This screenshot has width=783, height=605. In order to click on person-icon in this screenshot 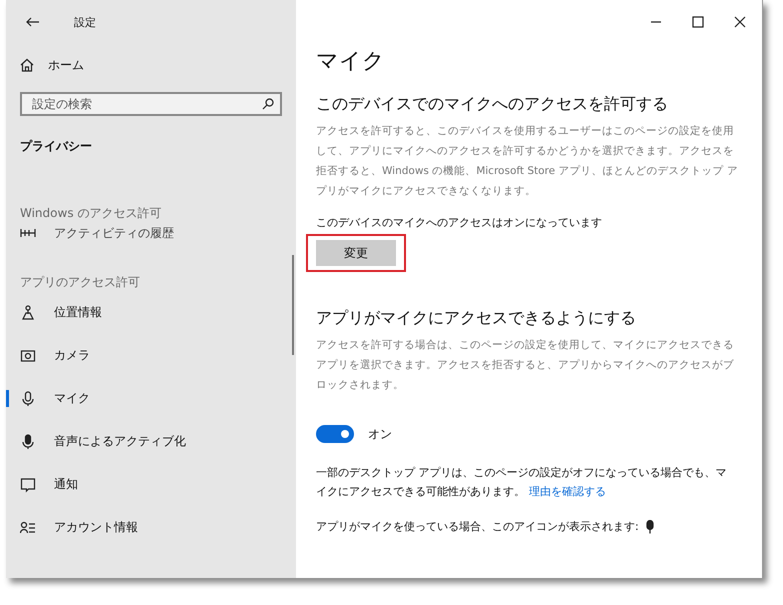, I will do `click(28, 312)`.